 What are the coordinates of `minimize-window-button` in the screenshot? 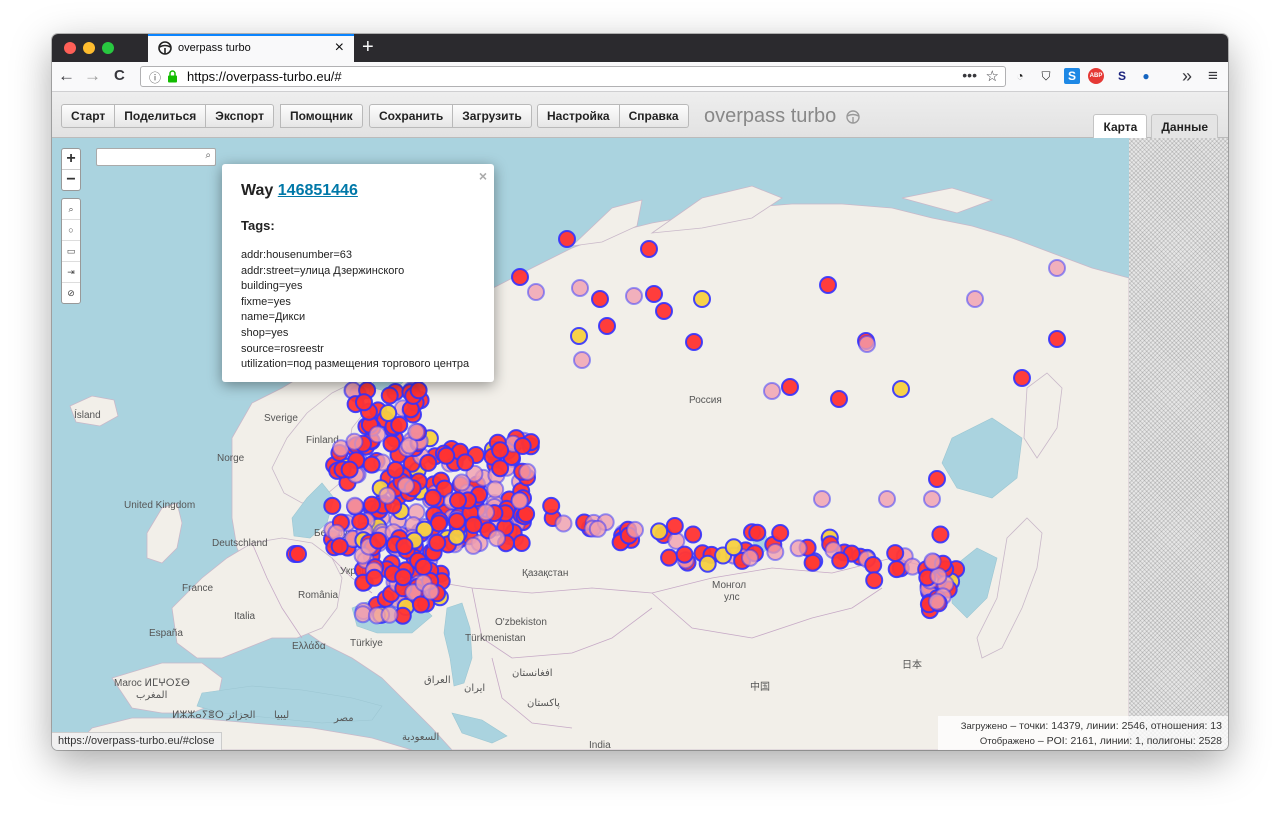 It's located at (89, 48).